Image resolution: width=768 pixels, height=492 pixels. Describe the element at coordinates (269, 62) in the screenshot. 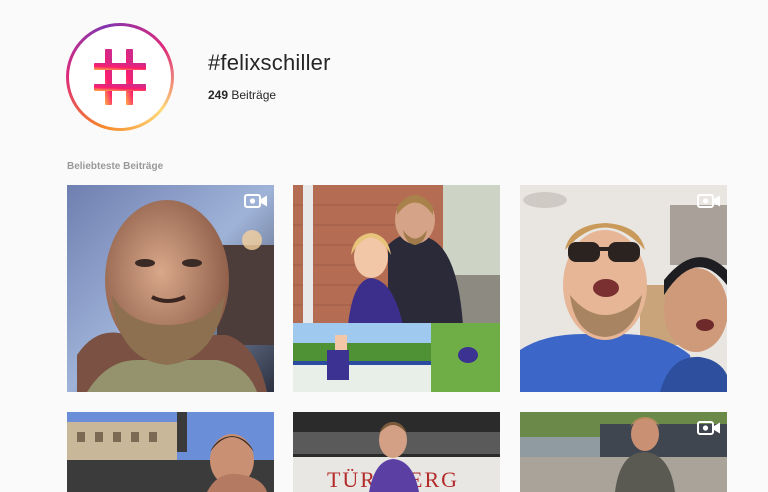

I see `hashtag-title: #felixschiller` at that location.